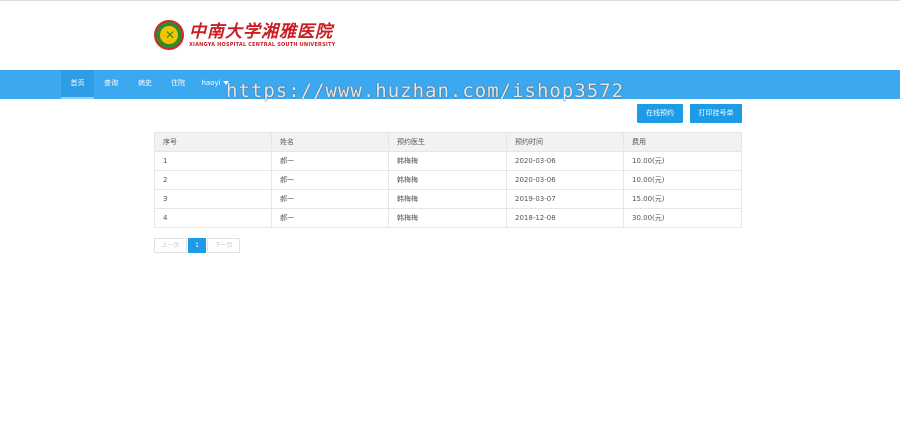 The height and width of the screenshot is (435, 900). Describe the element at coordinates (682, 199) in the screenshot. I see `cell-fee: 15.00(元)` at that location.